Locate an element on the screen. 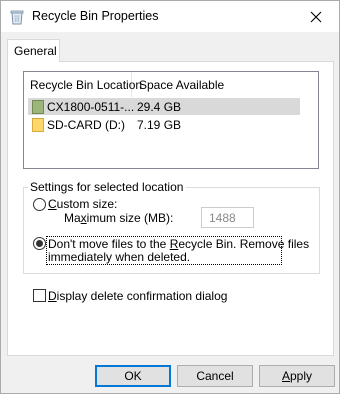 This screenshot has height=394, width=340. list-item: CX1800-0511-... 29.4 GB is located at coordinates (164, 106).